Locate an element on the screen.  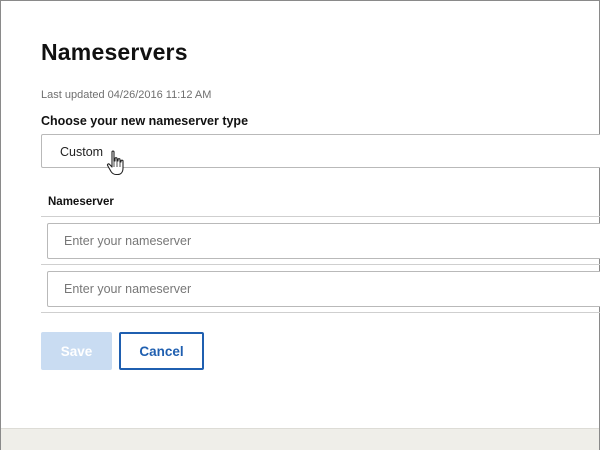
page-title: Nameservers is located at coordinates (114, 52).